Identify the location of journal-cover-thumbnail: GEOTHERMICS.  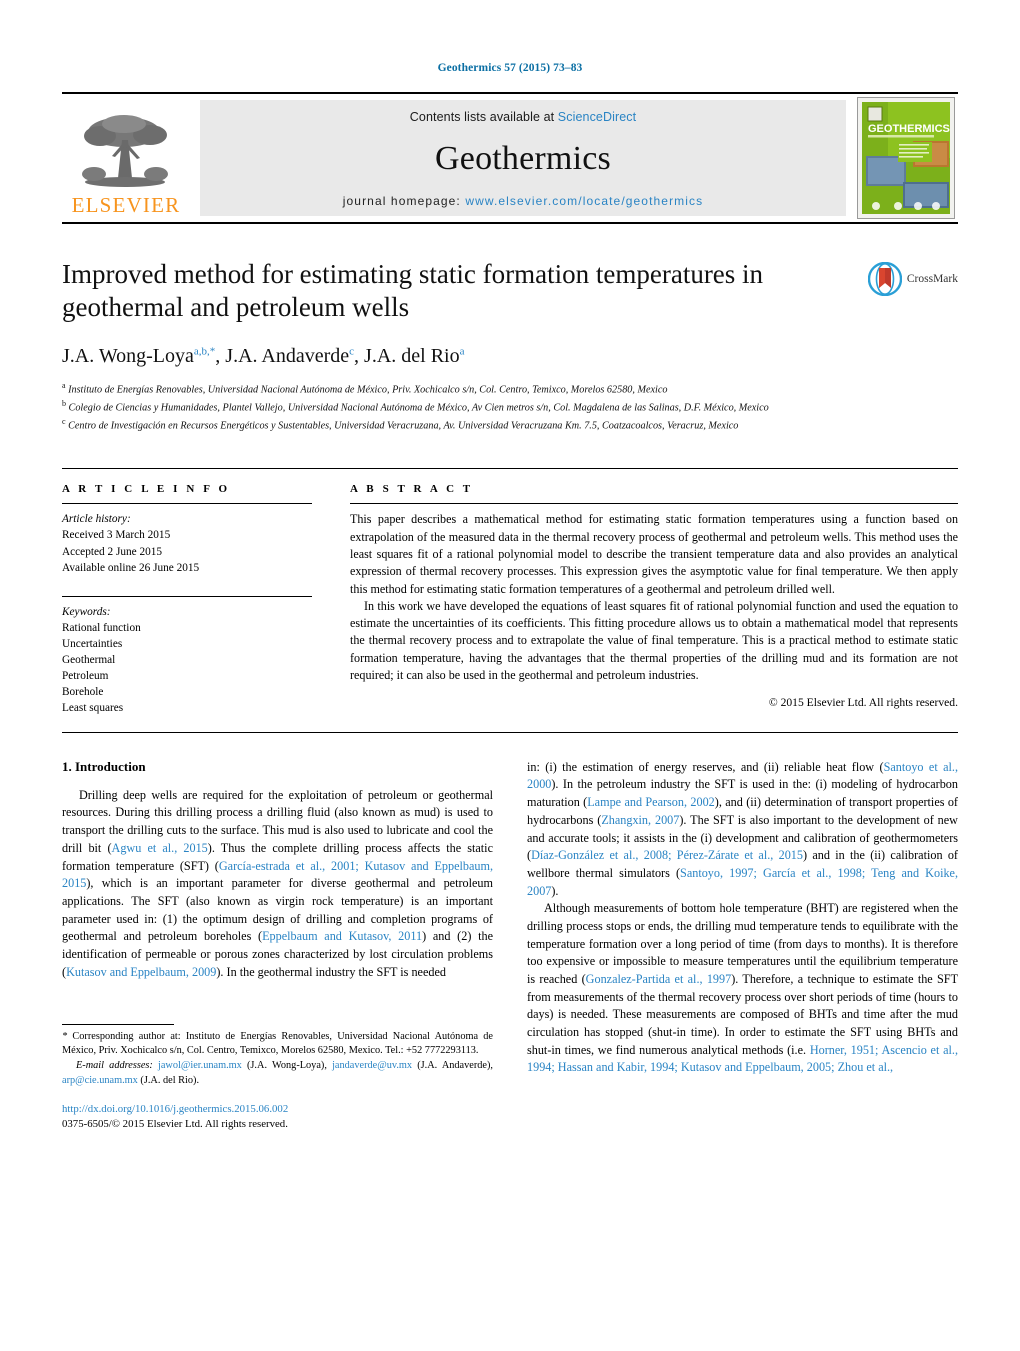
(906, 158).